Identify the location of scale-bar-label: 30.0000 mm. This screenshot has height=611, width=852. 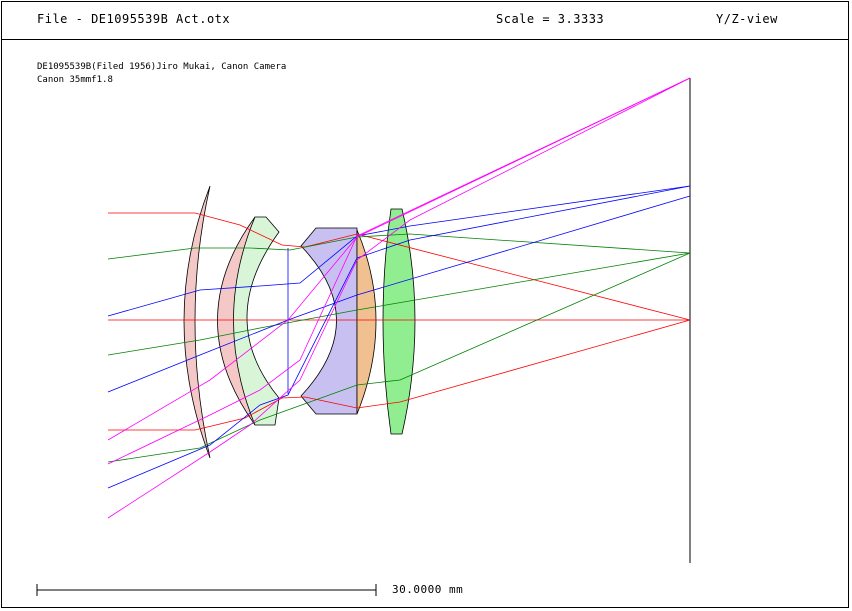
(428, 589).